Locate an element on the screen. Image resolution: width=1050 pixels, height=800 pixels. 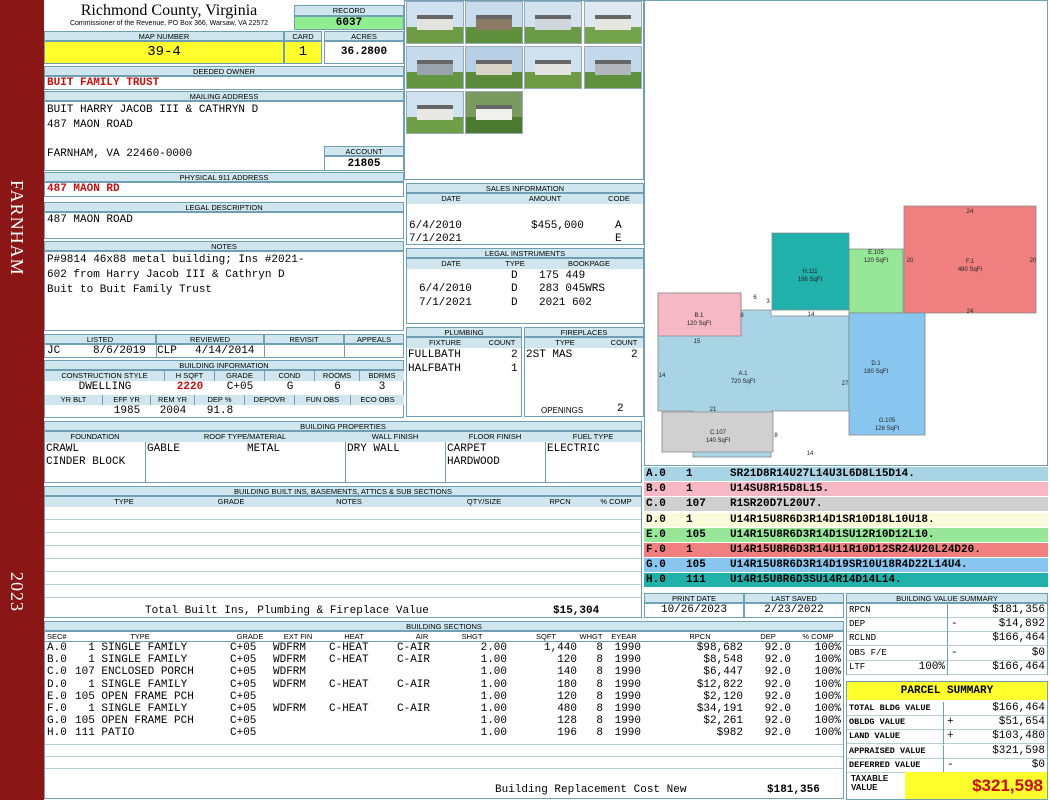
sections-header-heat: HEAT is located at coordinates (354, 636).